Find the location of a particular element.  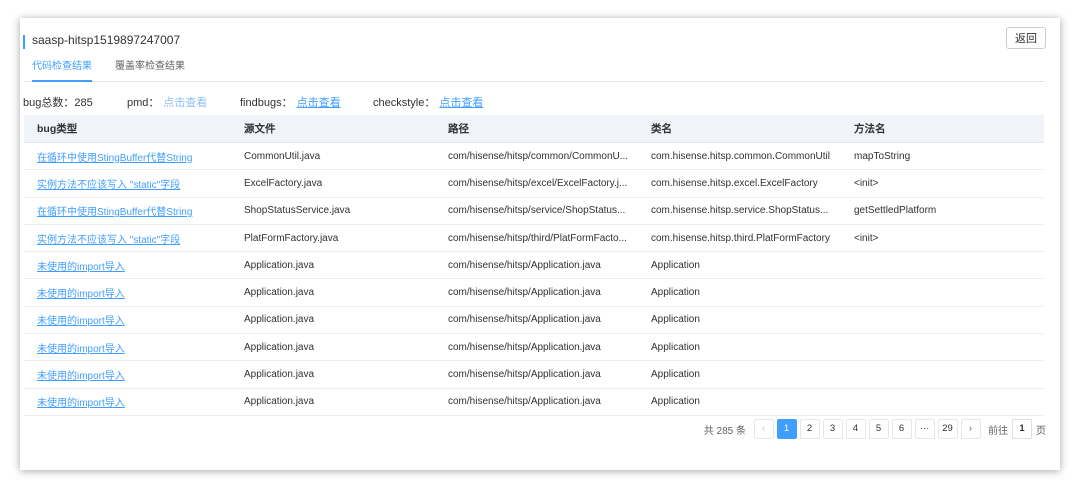

tab-coverage-check: 覆盖率检查结果 is located at coordinates (150, 70).